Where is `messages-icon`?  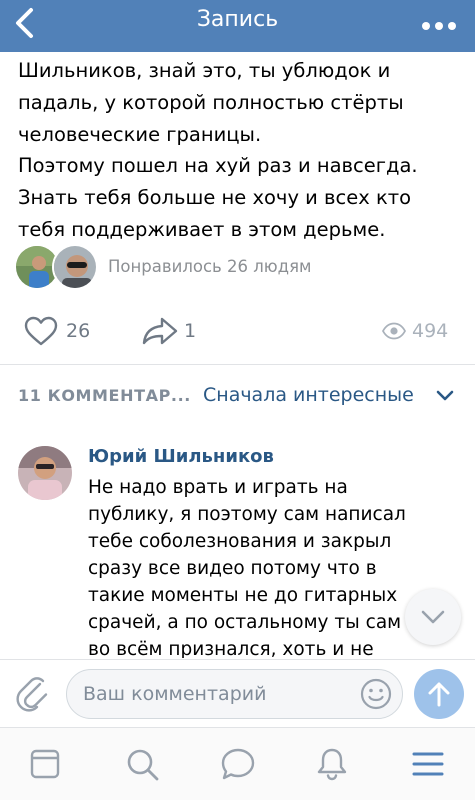
messages-icon is located at coordinates (238, 764).